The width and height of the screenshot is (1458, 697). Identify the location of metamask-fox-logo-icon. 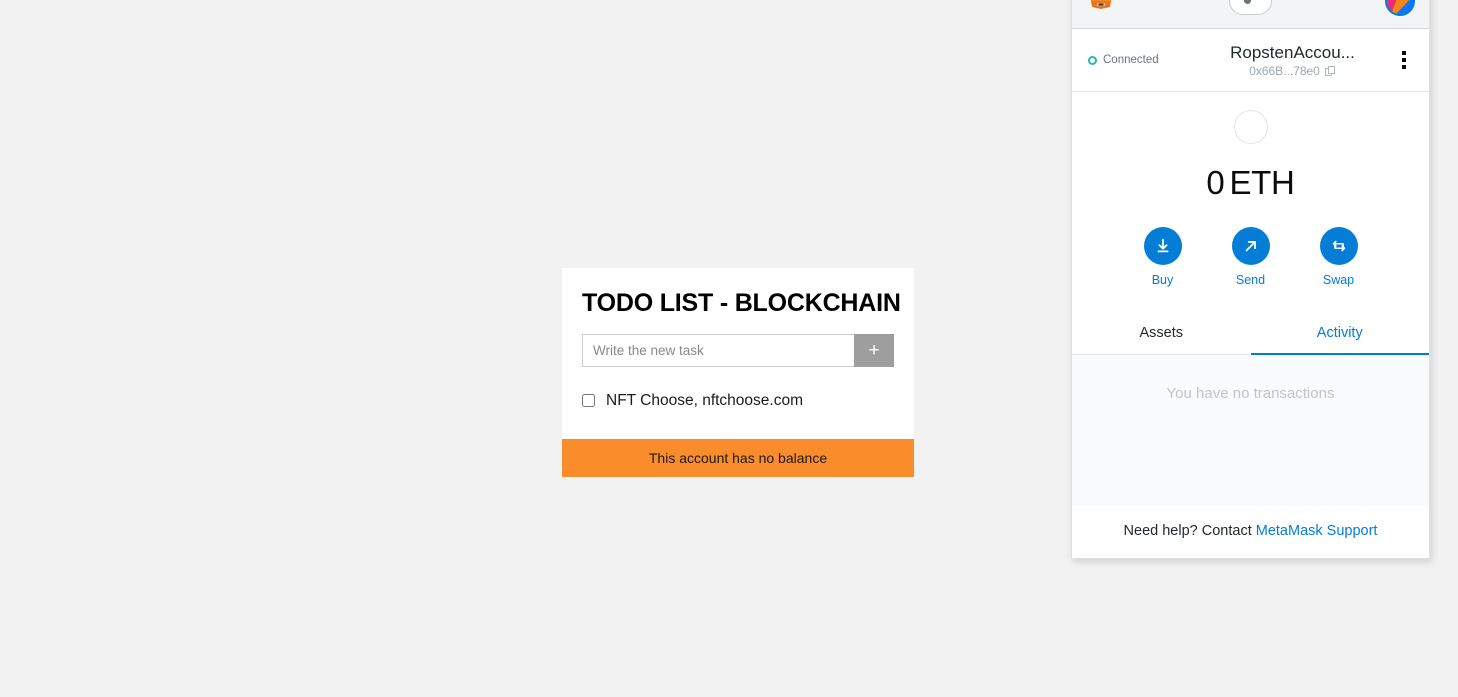
(1101, 7).